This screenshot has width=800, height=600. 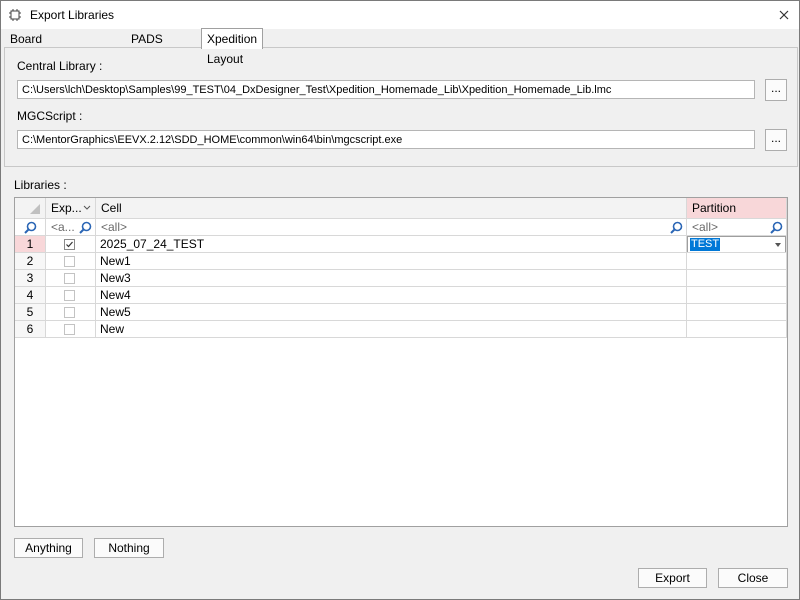 What do you see at coordinates (737, 208) in the screenshot?
I see `column-partition-header: Partition` at bounding box center [737, 208].